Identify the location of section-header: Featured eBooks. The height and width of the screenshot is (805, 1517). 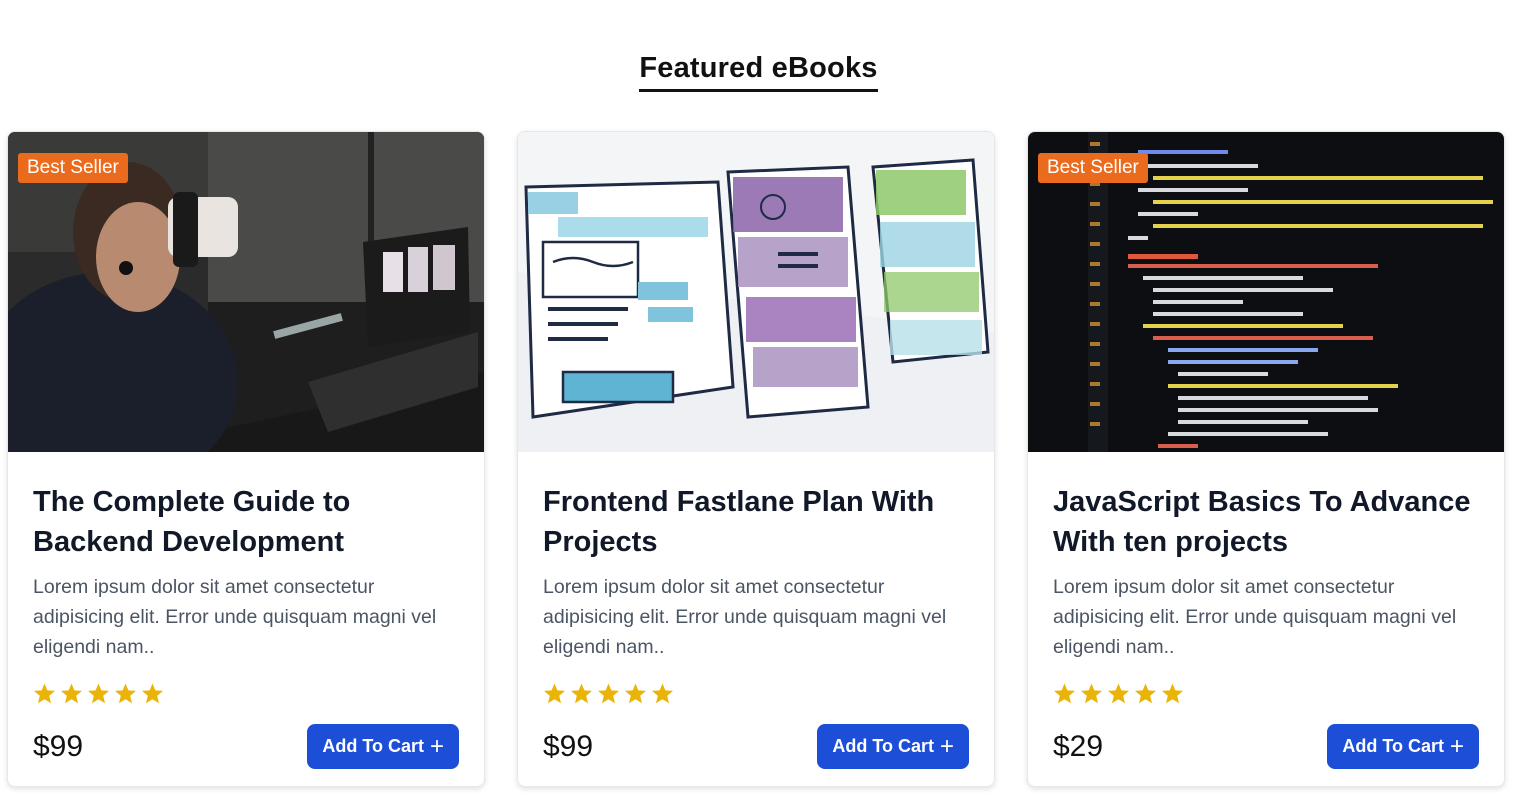
(758, 72).